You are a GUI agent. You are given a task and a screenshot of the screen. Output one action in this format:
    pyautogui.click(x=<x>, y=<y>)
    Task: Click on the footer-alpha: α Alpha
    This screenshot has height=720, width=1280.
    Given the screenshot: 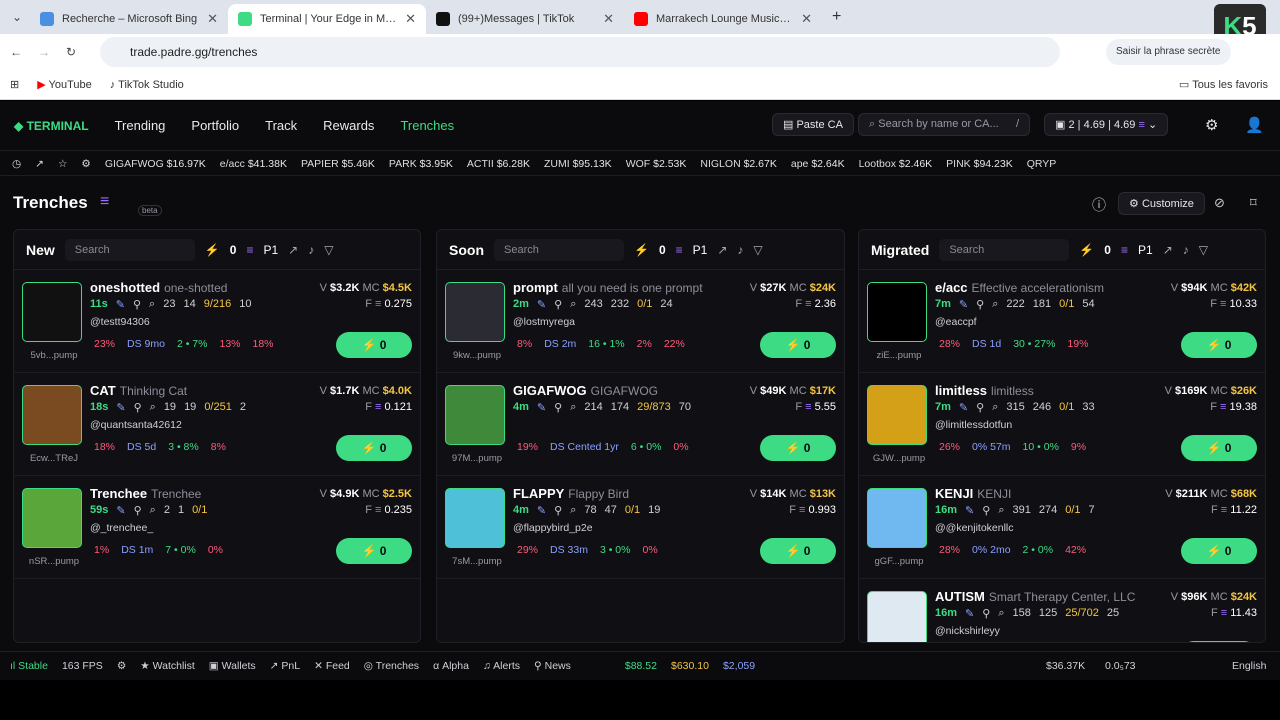 What is the action you would take?
    pyautogui.click(x=451, y=666)
    